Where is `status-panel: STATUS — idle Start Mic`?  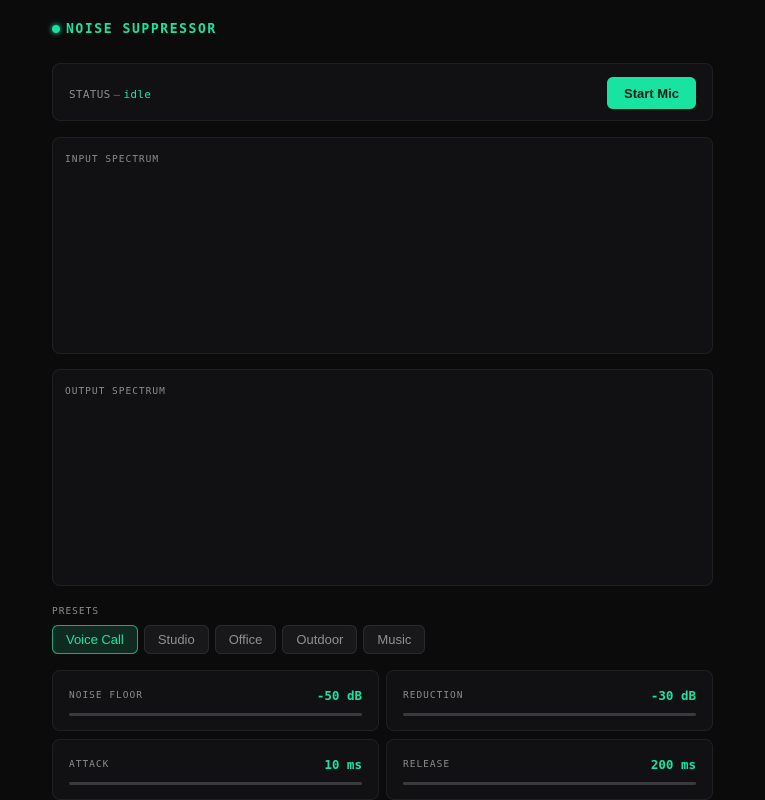 status-panel: STATUS — idle Start Mic is located at coordinates (382, 92).